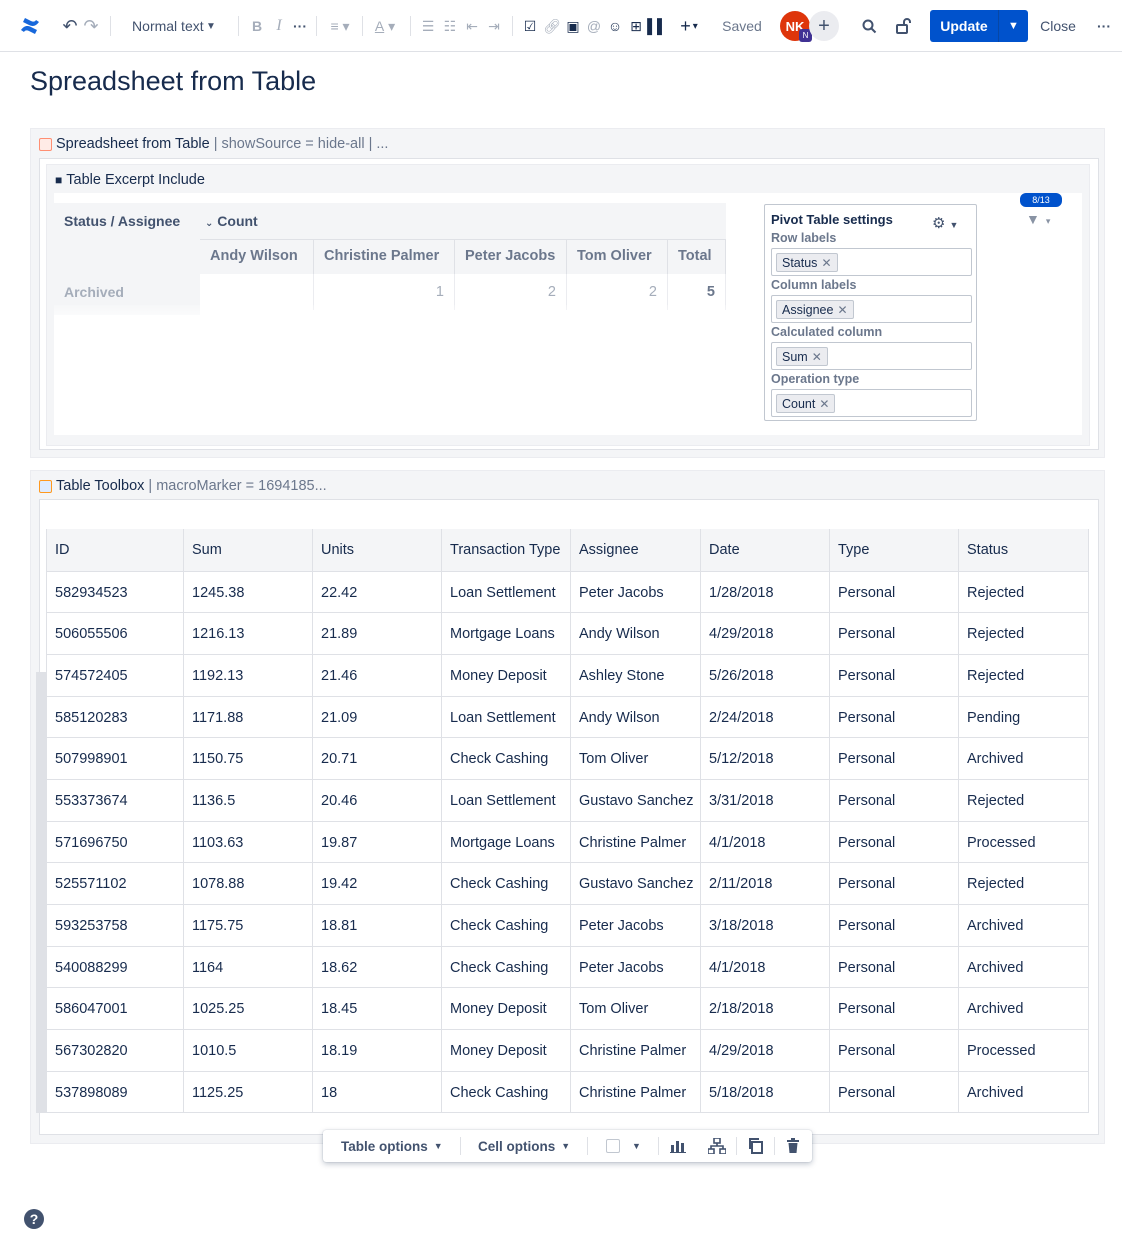  I want to click on table-cell: 567302820, so click(115, 1051).